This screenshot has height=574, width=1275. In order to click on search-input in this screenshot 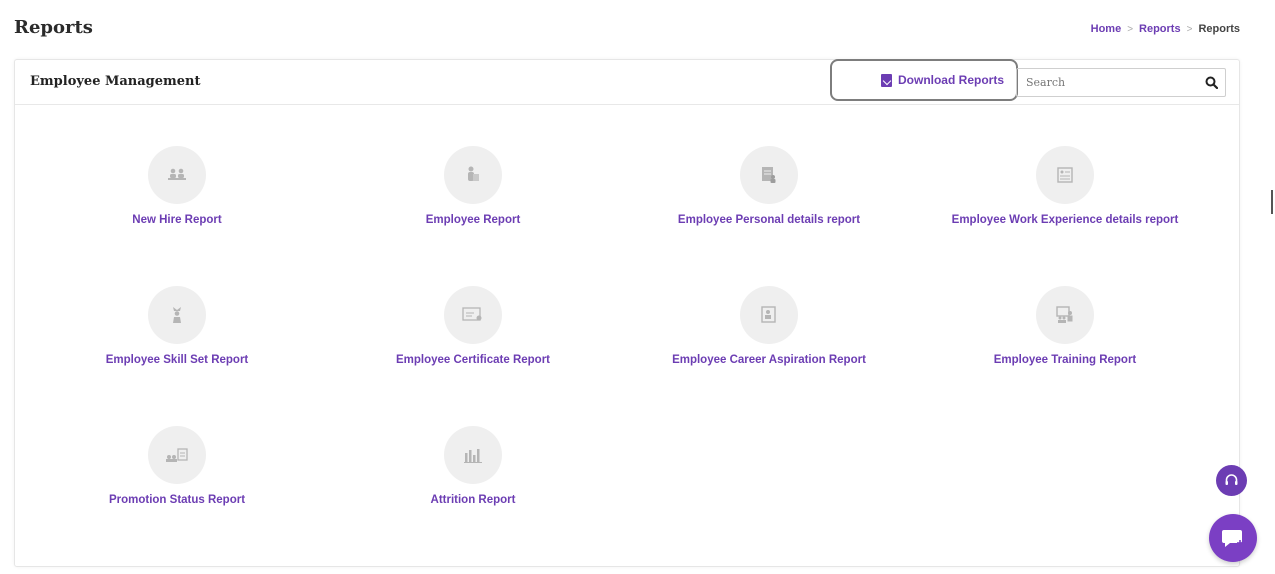, I will do `click(1107, 82)`.